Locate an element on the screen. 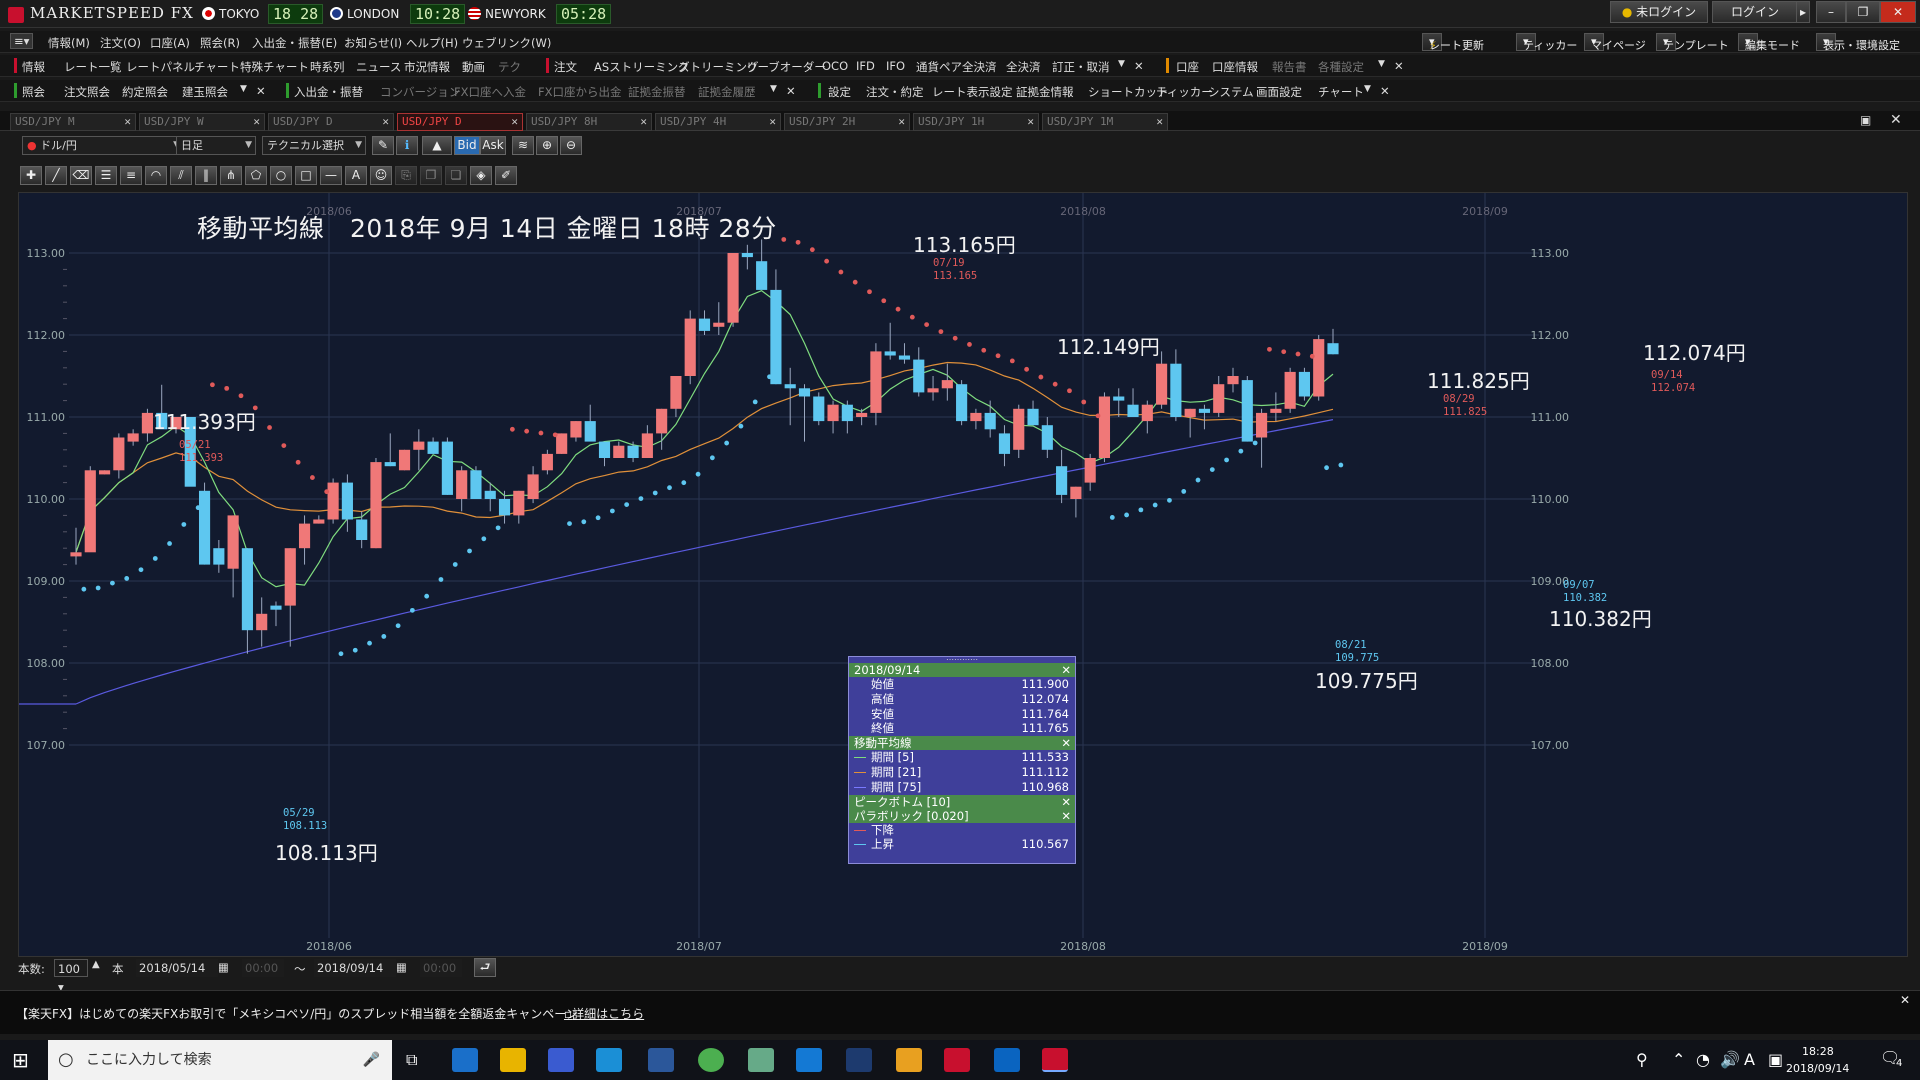 This screenshot has height=1080, width=1920. taskbar-search: ○ ここに入力して検索 🎤 is located at coordinates (220, 1060).